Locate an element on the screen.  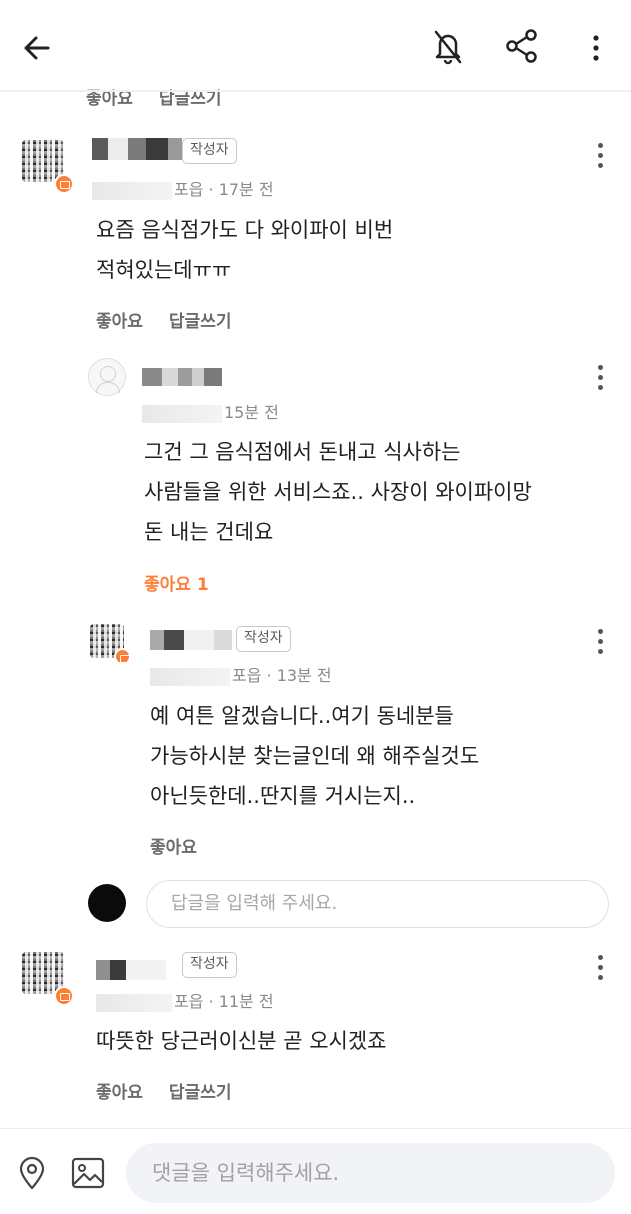
comment-actions: 좋아요 is located at coordinates (186, 845).